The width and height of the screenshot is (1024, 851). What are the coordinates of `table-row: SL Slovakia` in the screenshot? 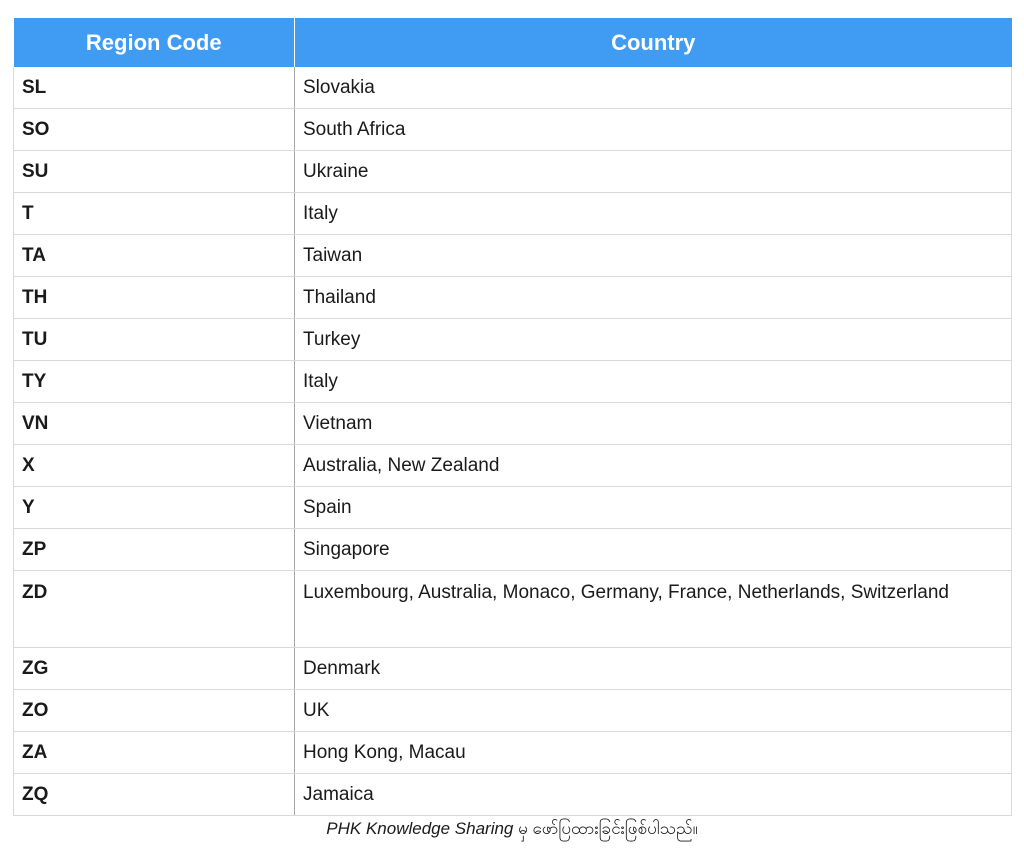 It's located at (512, 88).